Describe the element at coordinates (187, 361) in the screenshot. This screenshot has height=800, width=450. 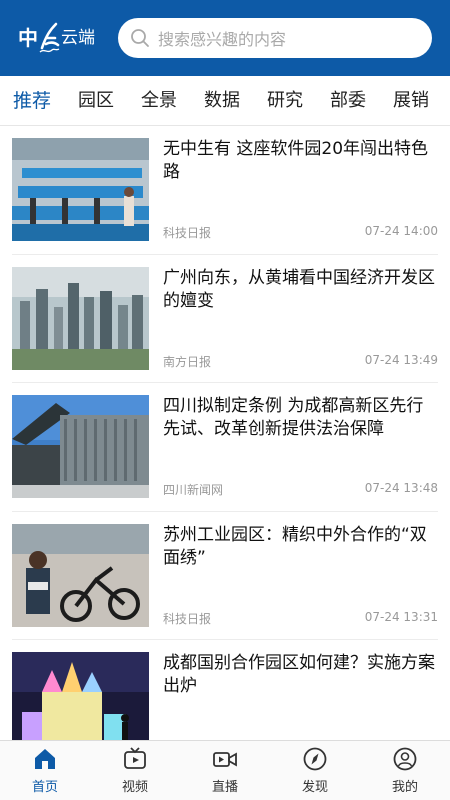
I see `news-source: 南方日报` at that location.